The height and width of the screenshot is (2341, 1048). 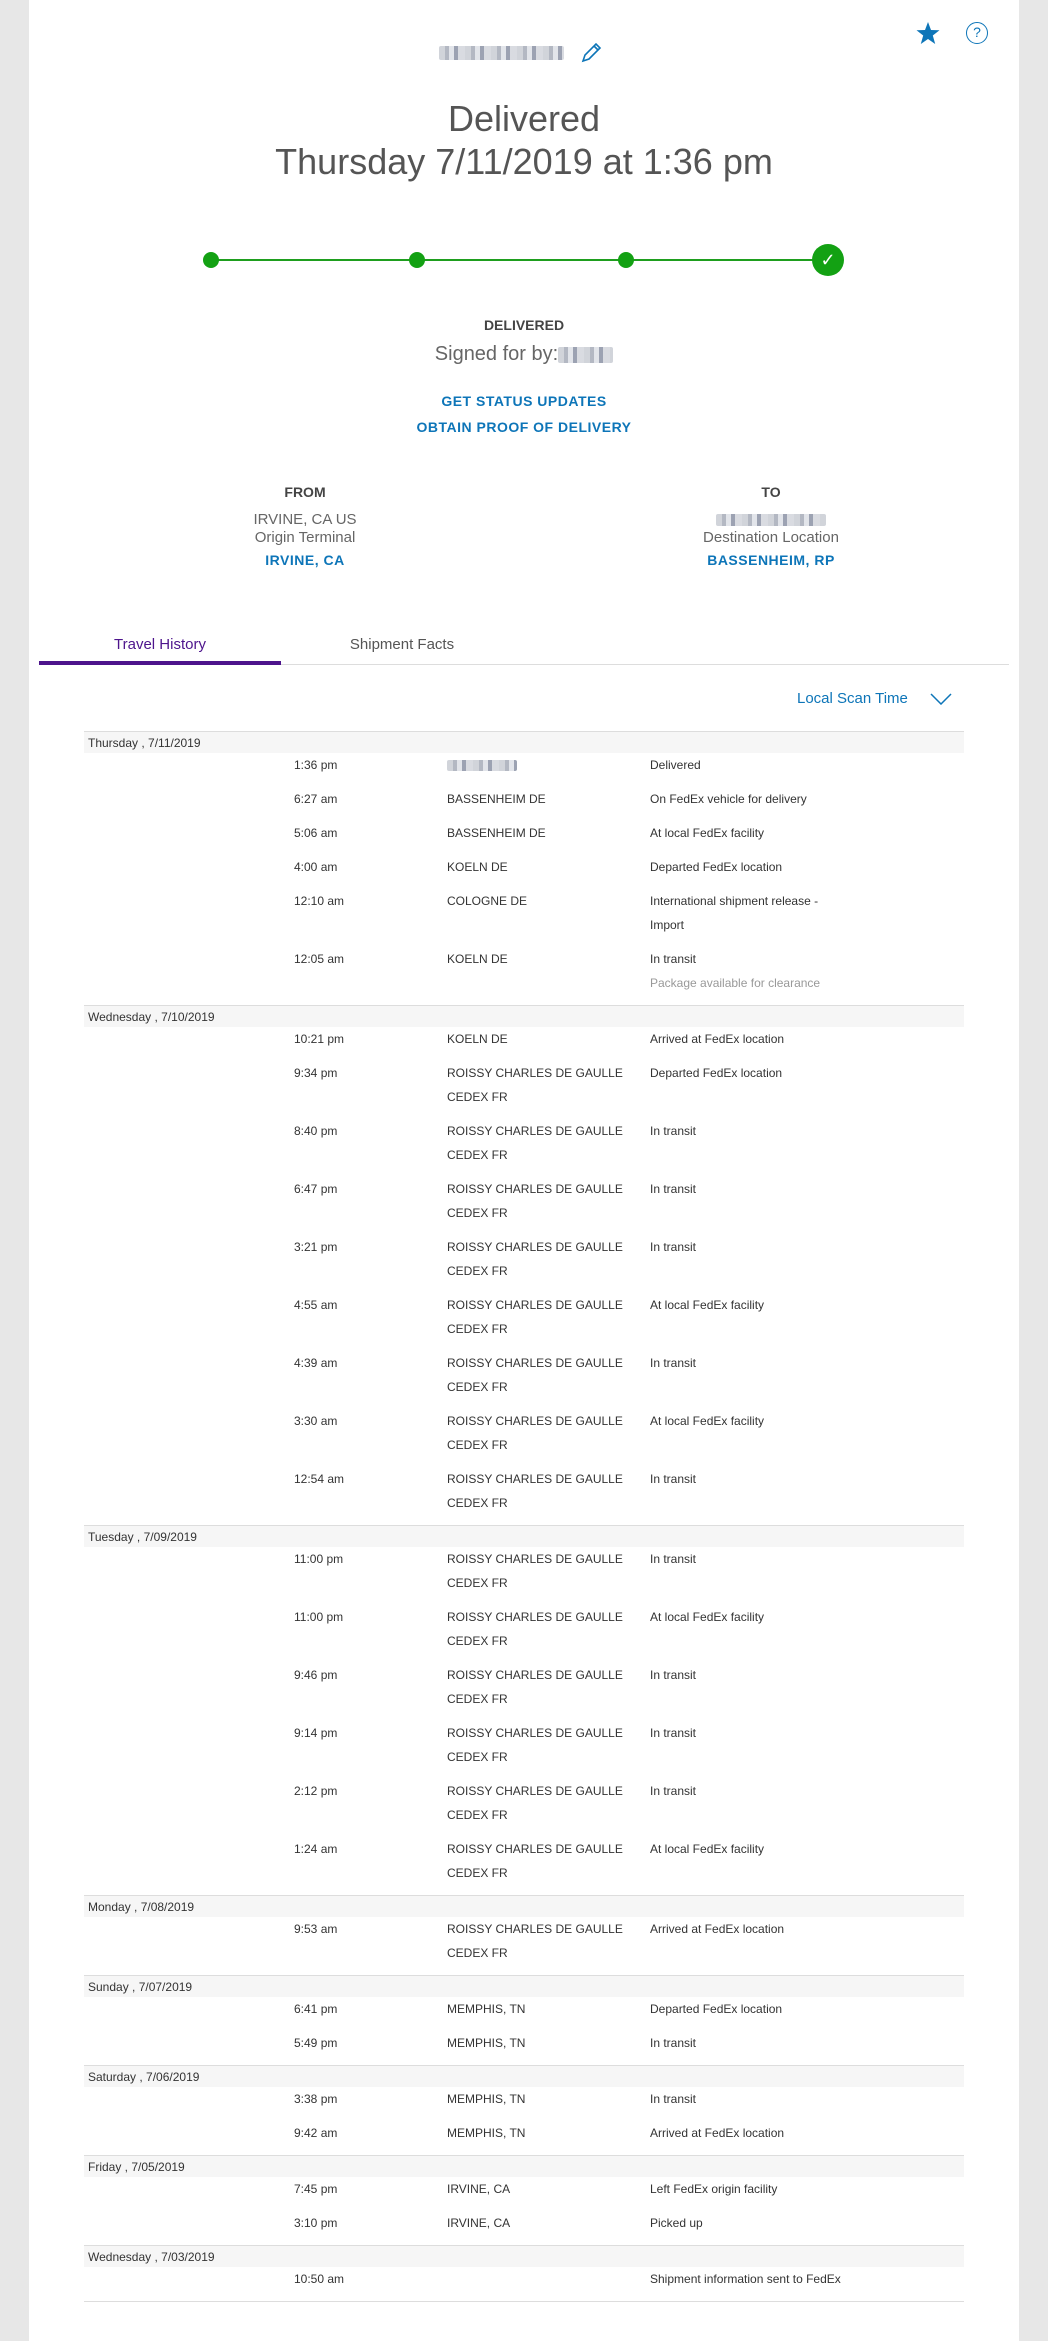 What do you see at coordinates (874, 698) in the screenshot?
I see `local-scan-time-toggle: Local Scan Time` at bounding box center [874, 698].